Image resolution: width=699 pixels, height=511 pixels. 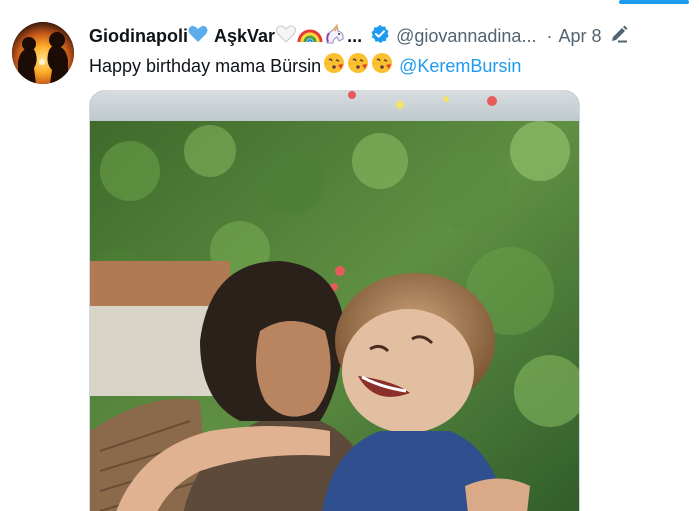 What do you see at coordinates (310, 36) in the screenshot?
I see `rainbow-icon` at bounding box center [310, 36].